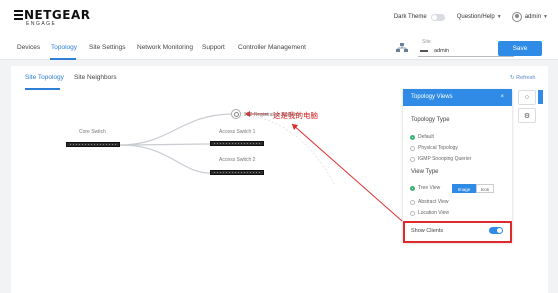 This screenshot has height=293, width=558. Describe the element at coordinates (540, 97) in the screenshot. I see `panel-edge-strip` at that location.